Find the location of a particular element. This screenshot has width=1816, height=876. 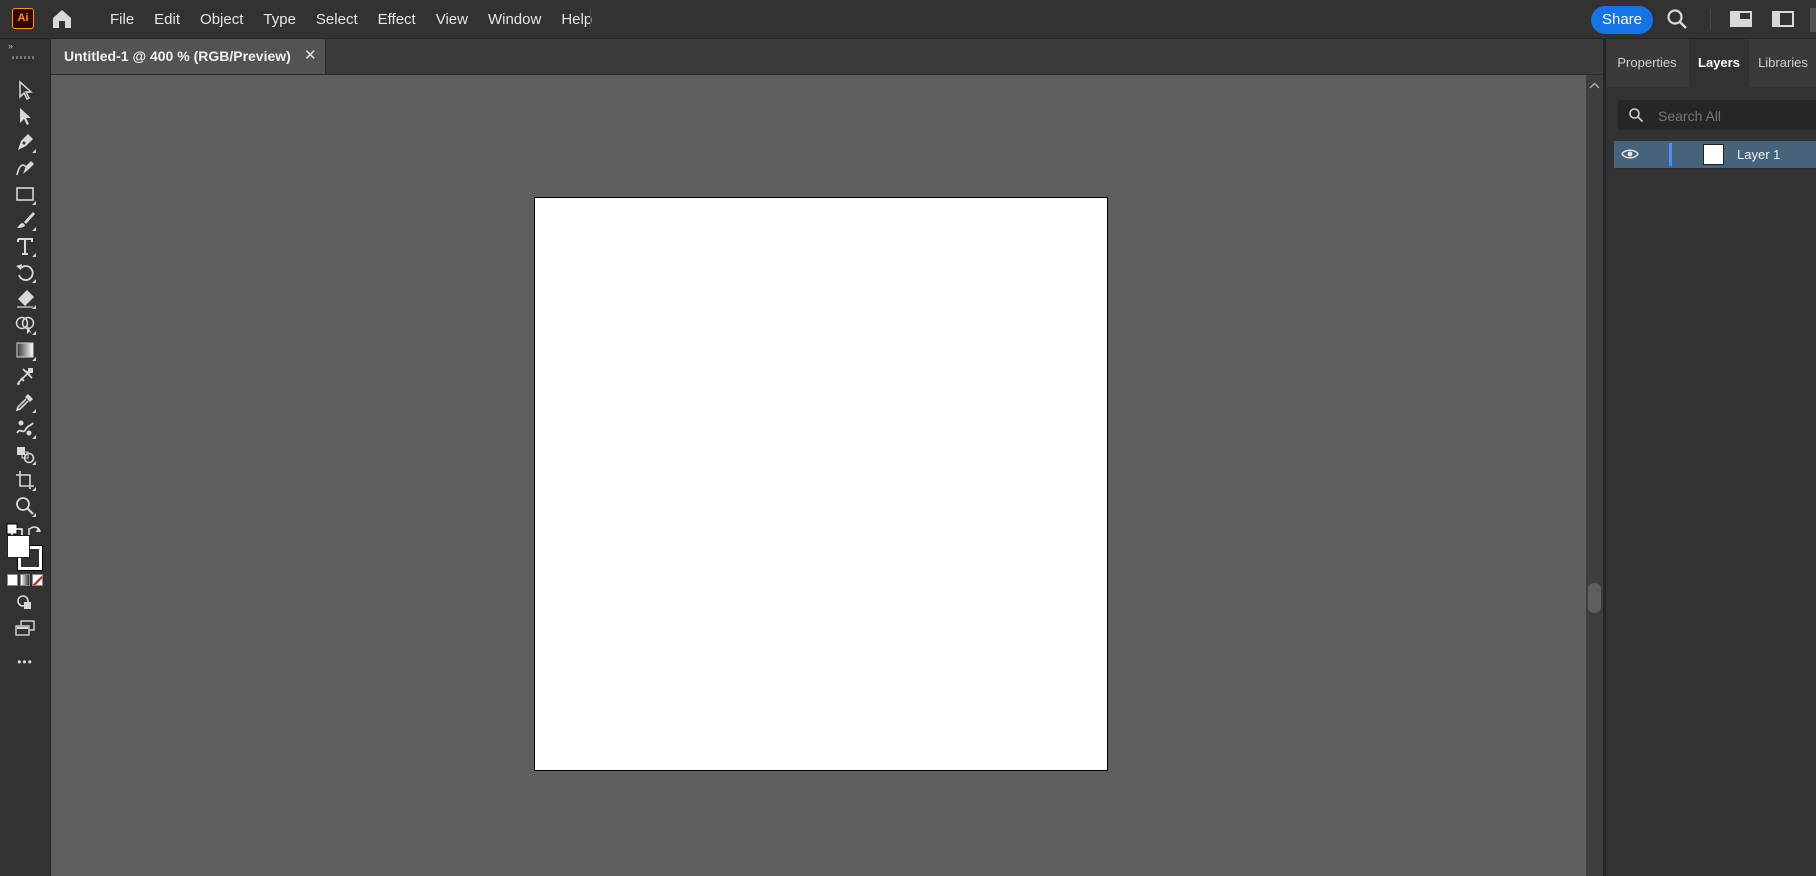

layer-divider is located at coordinates (1715, 168).